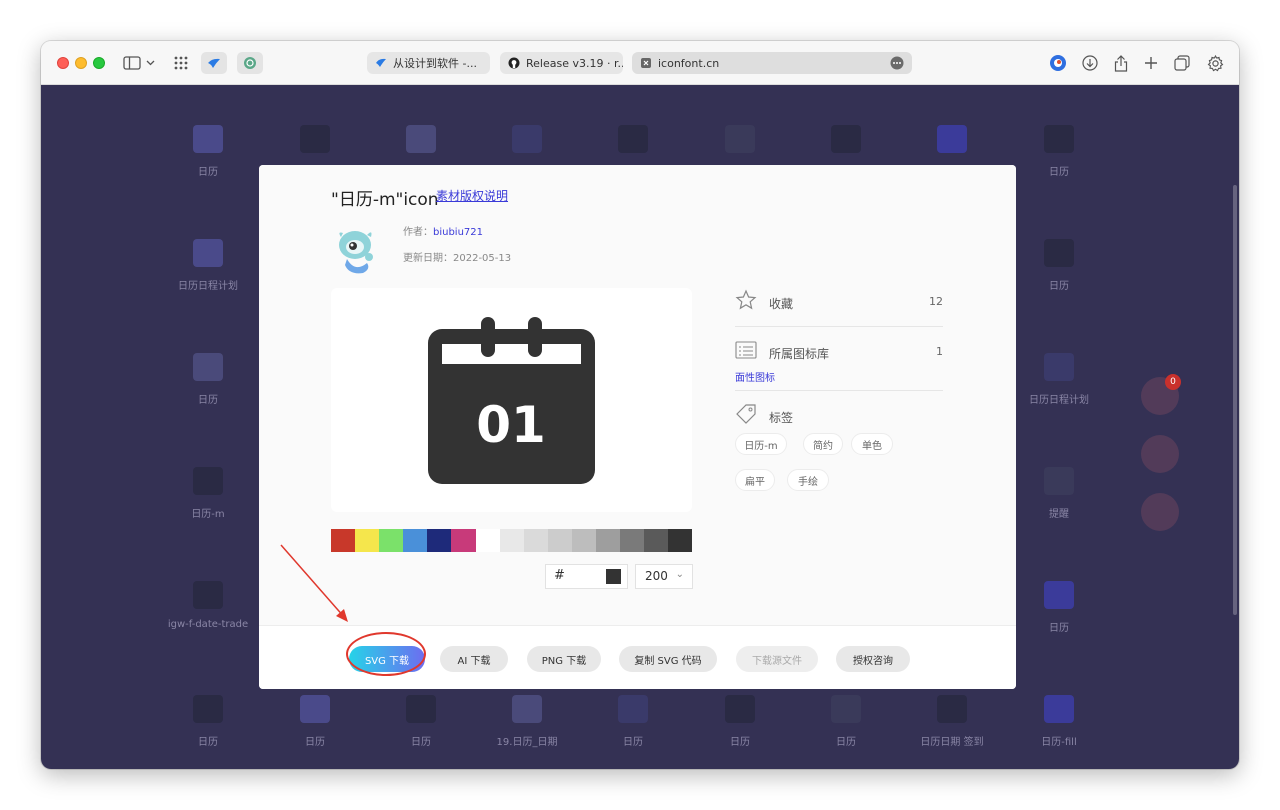 This screenshot has height=810, width=1280. Describe the element at coordinates (527, 721) in the screenshot. I see `background-icon-card: 19.日历_日期` at that location.